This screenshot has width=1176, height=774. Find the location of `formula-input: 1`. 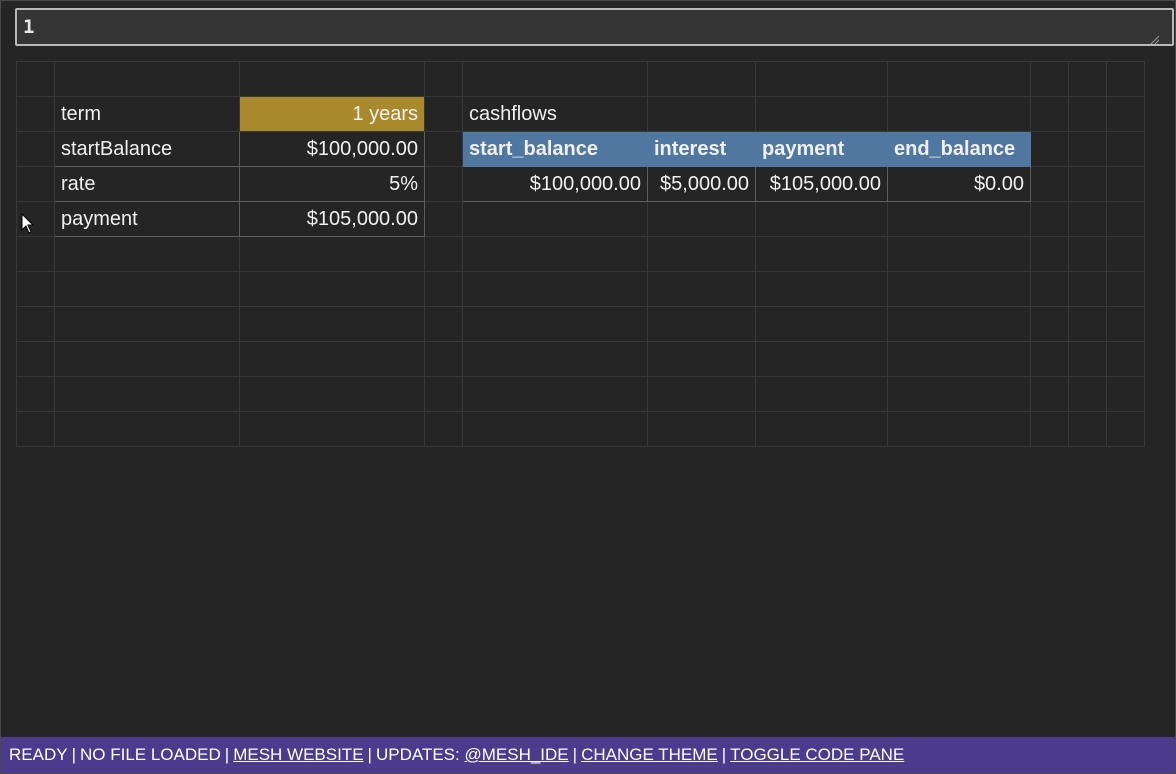

formula-input: 1 is located at coordinates (594, 27).